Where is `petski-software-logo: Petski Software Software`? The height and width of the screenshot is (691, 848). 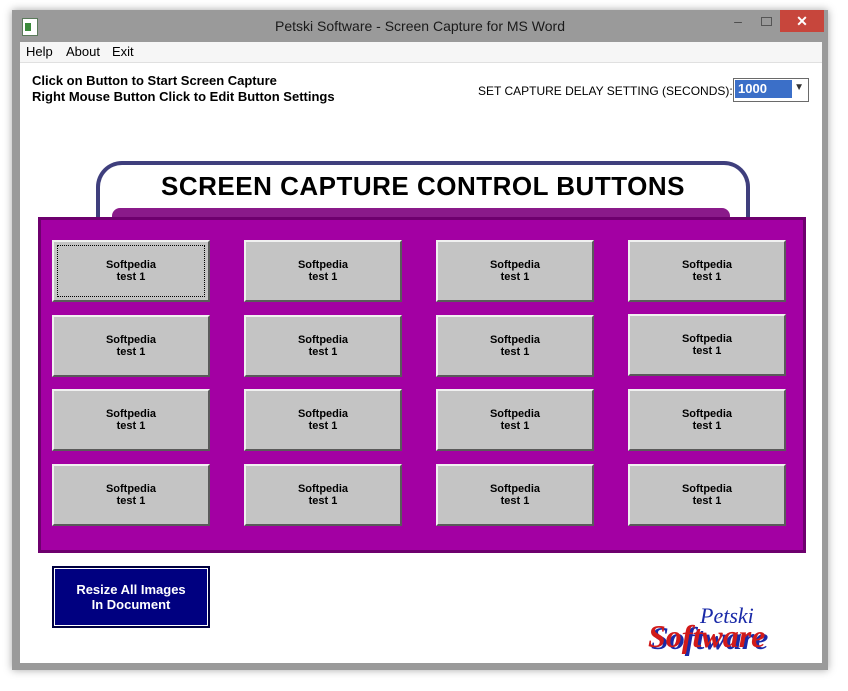 petski-software-logo: Petski Software Software is located at coordinates (708, 629).